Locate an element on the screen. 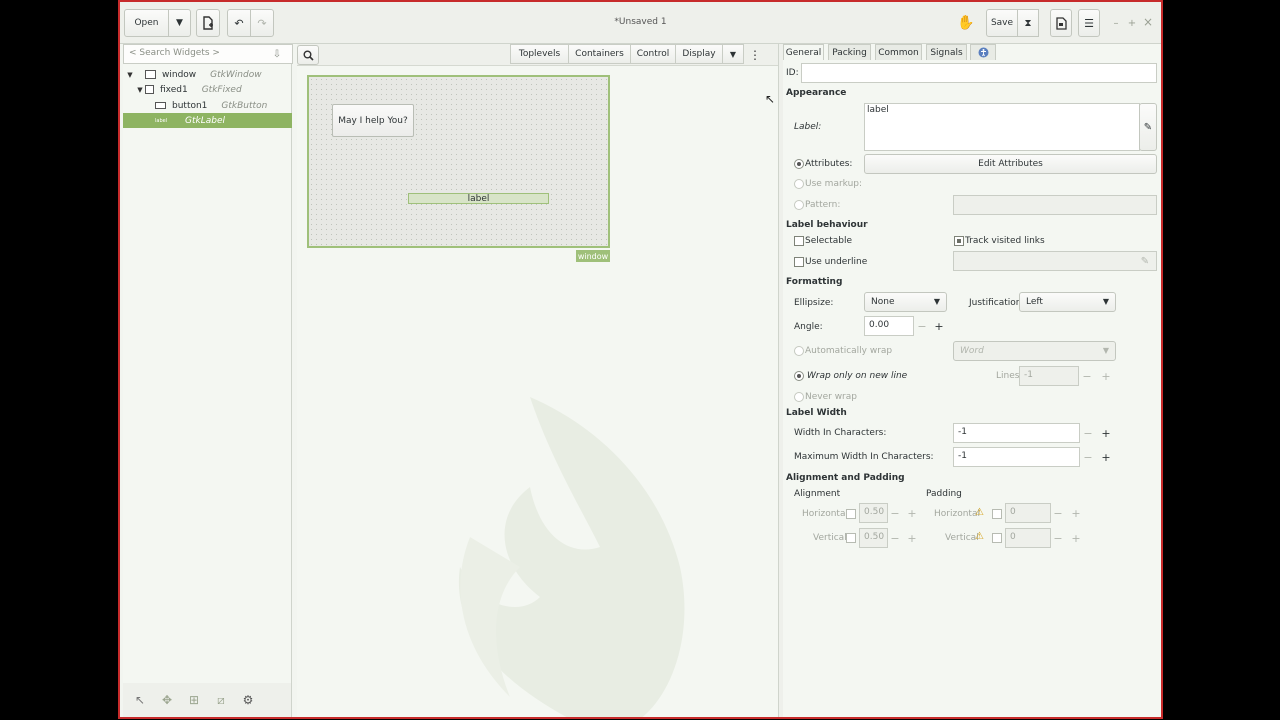 This screenshot has width=1280, height=720. preview-button is located at coordinates (1061, 23).